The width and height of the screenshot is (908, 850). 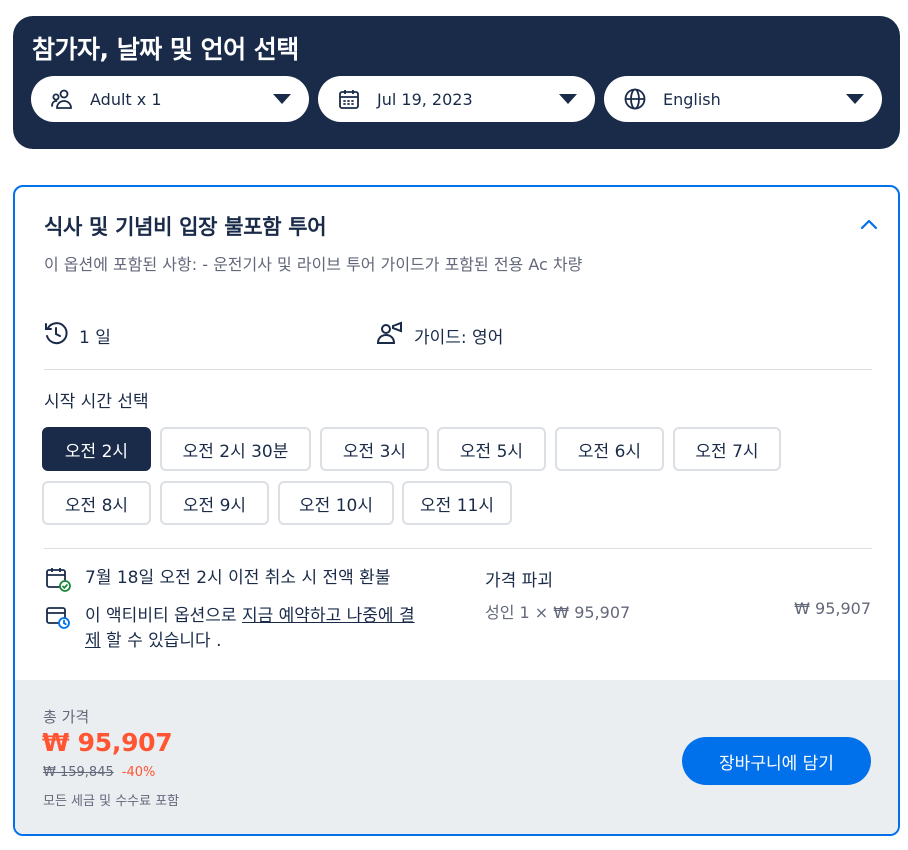 I want to click on add-to-cart-button: 장바구니에 담기, so click(x=776, y=761).